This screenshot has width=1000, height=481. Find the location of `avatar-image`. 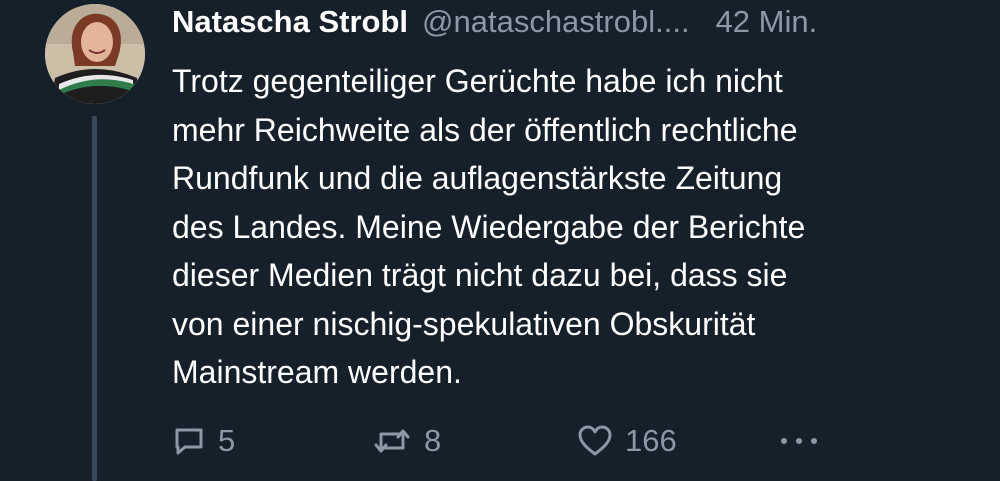

avatar-image is located at coordinates (95, 54).